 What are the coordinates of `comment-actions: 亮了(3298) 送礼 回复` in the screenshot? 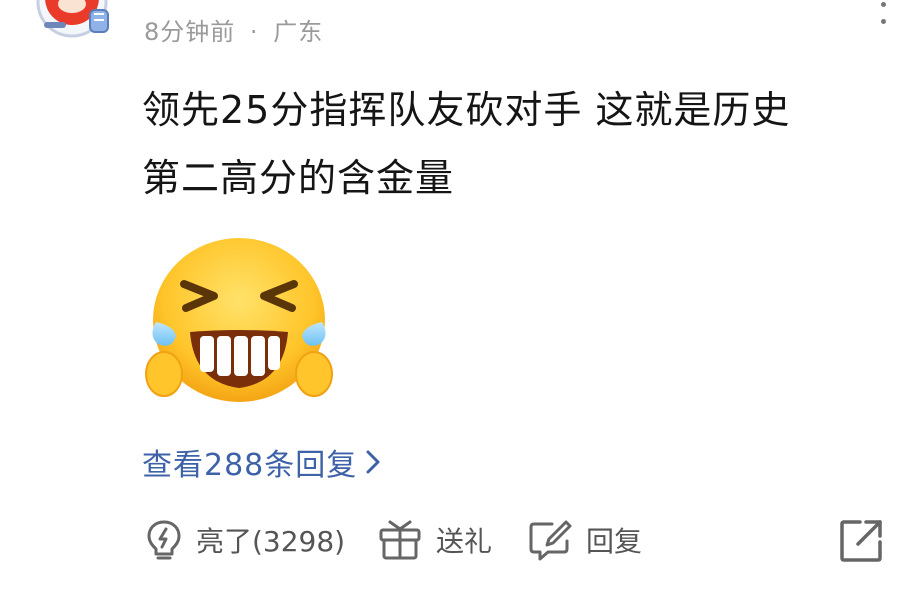 It's located at (517, 540).